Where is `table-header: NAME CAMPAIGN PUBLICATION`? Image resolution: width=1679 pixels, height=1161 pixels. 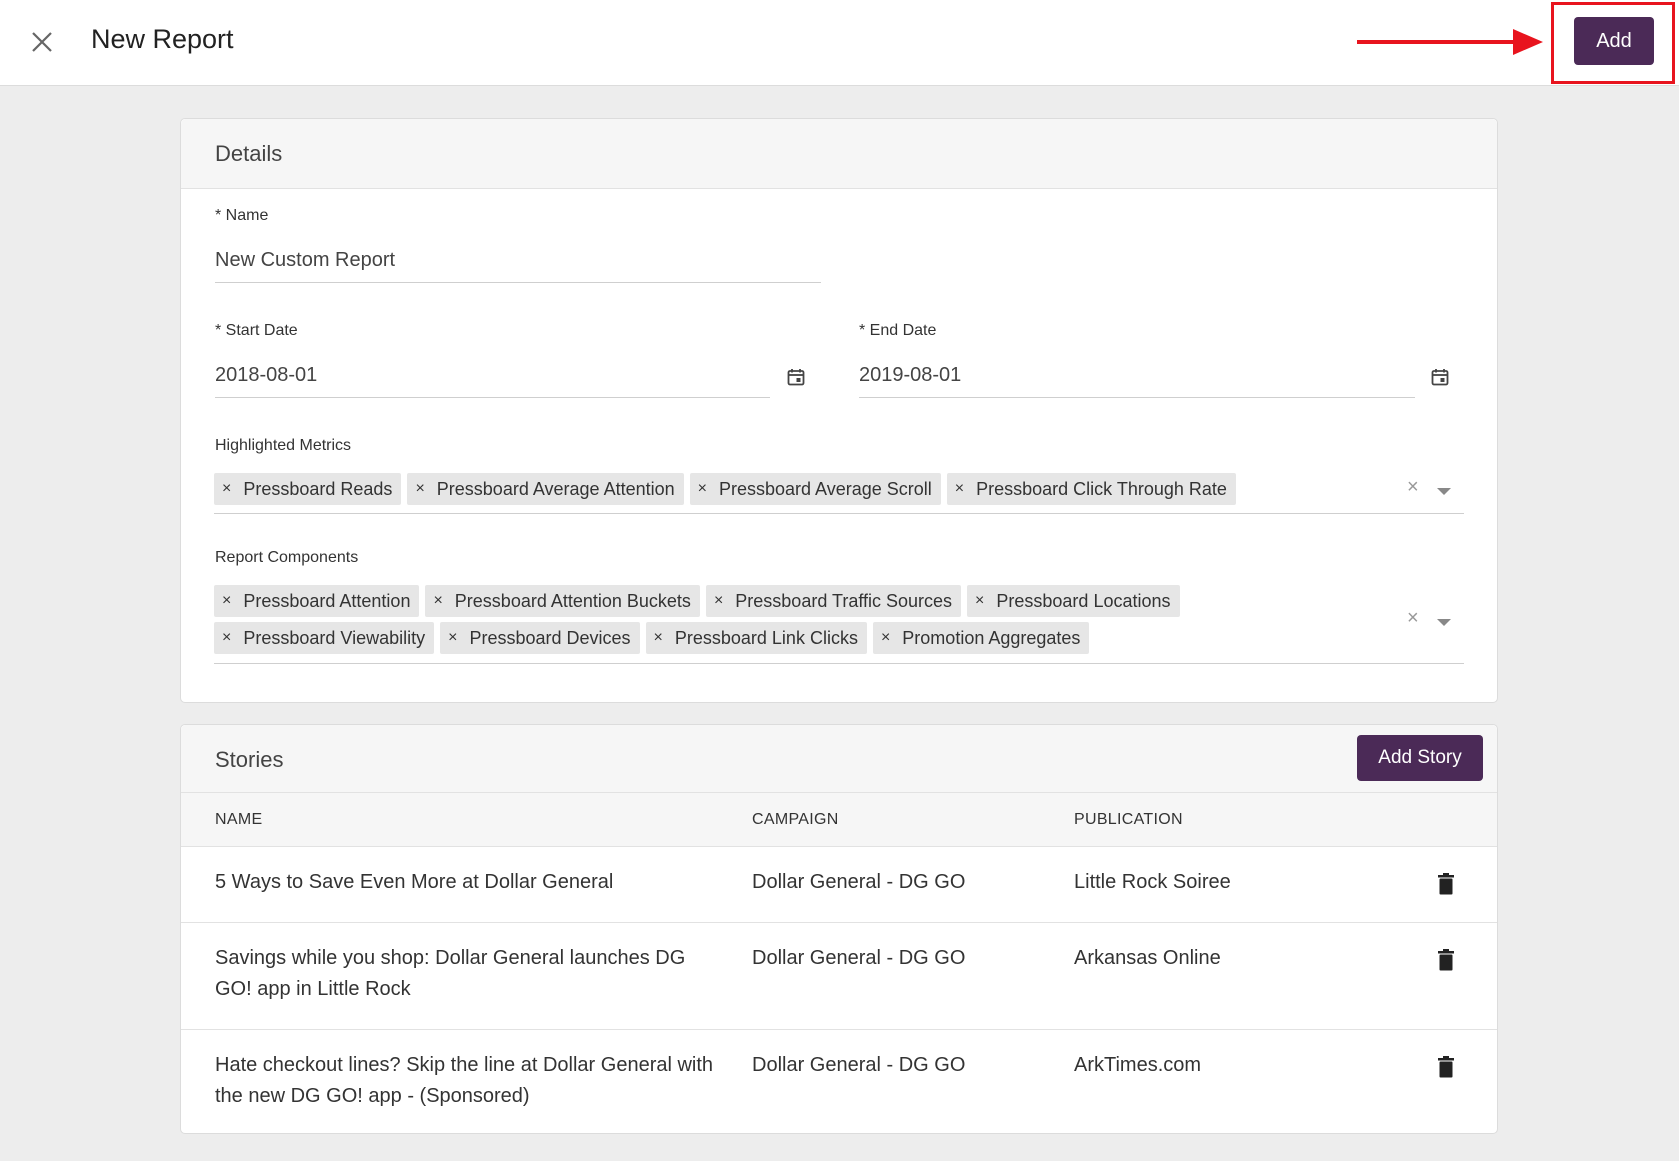
table-header: NAME CAMPAIGN PUBLICATION is located at coordinates (839, 820).